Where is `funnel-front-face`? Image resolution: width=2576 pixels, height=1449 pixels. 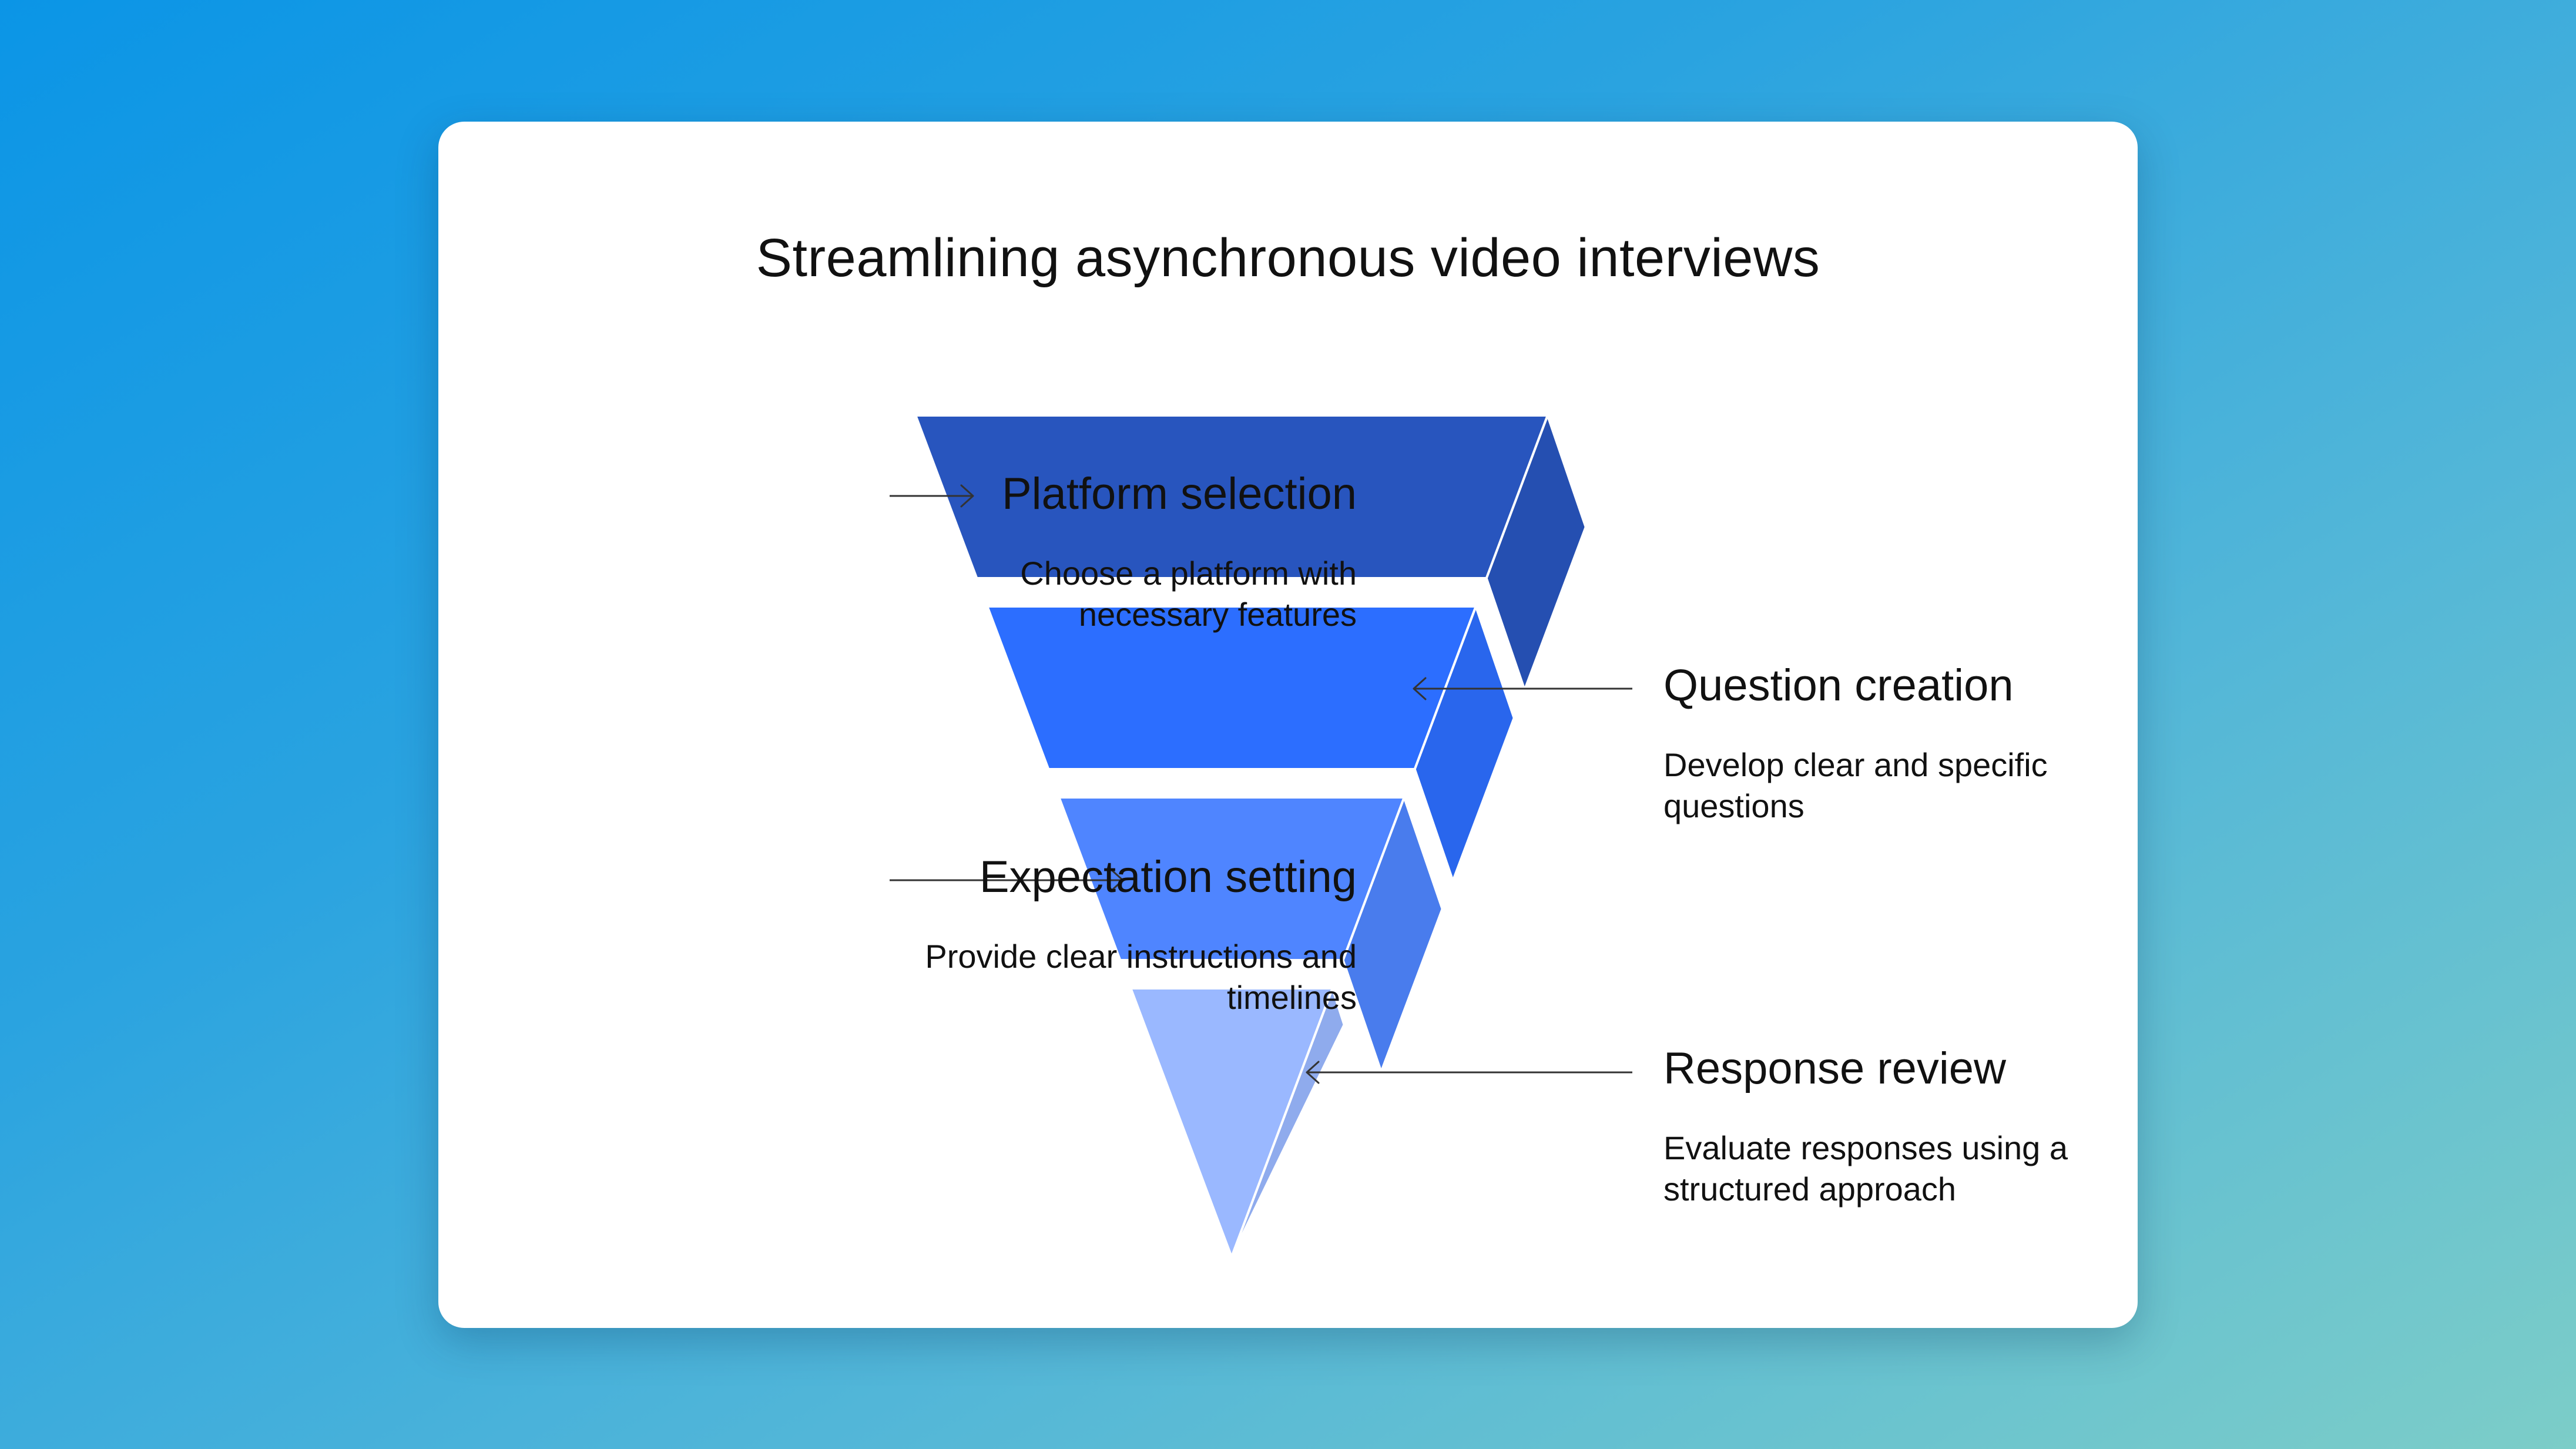
funnel-front-face is located at coordinates (1232, 1122).